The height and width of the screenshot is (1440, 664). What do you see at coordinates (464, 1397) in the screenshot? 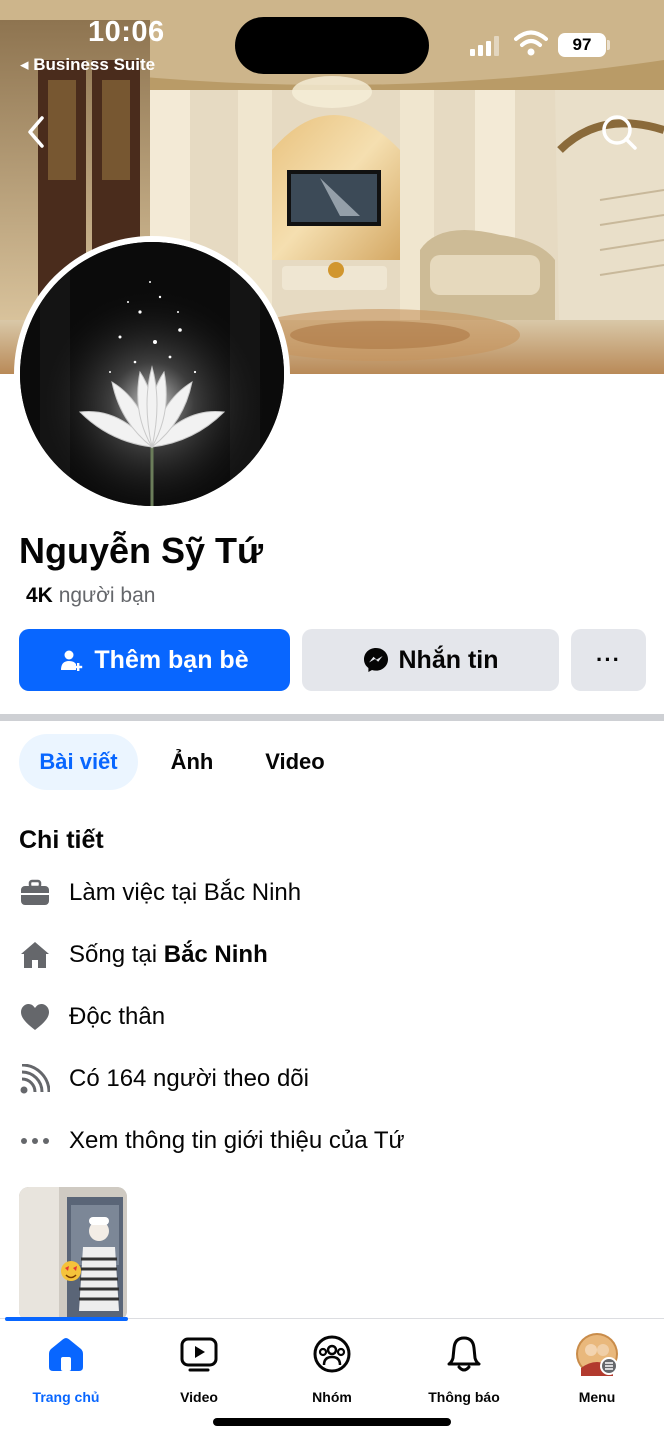
I see `nav-notifications-label: Thông báo` at bounding box center [464, 1397].